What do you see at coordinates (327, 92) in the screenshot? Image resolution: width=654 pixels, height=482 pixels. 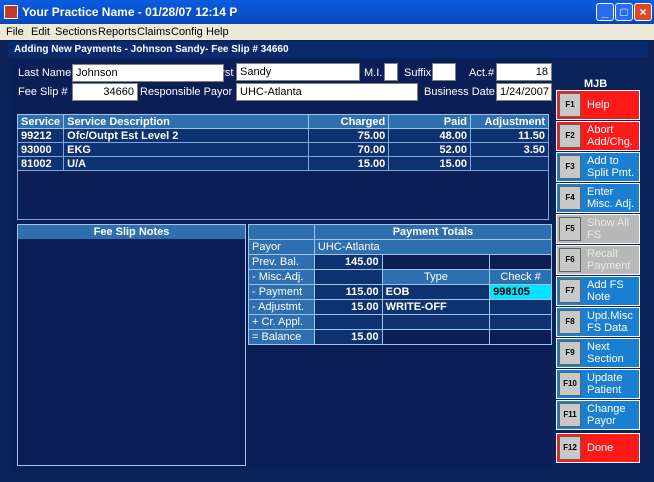 I see `responsible-payor-field: UHC-Atlanta` at bounding box center [327, 92].